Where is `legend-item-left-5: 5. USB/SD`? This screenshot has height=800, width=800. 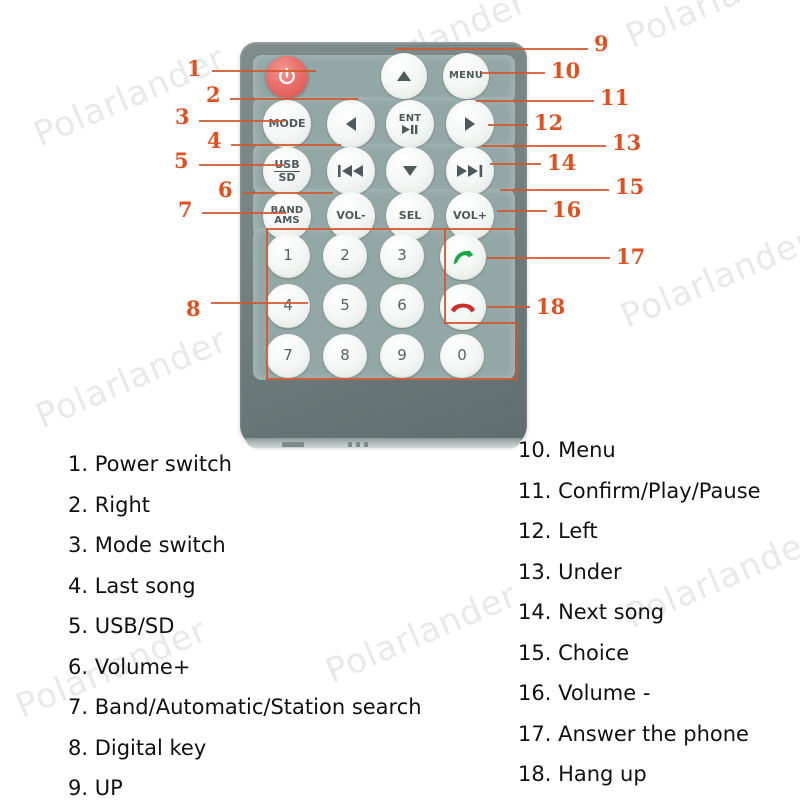 legend-item-left-5: 5. USB/SD is located at coordinates (121, 626).